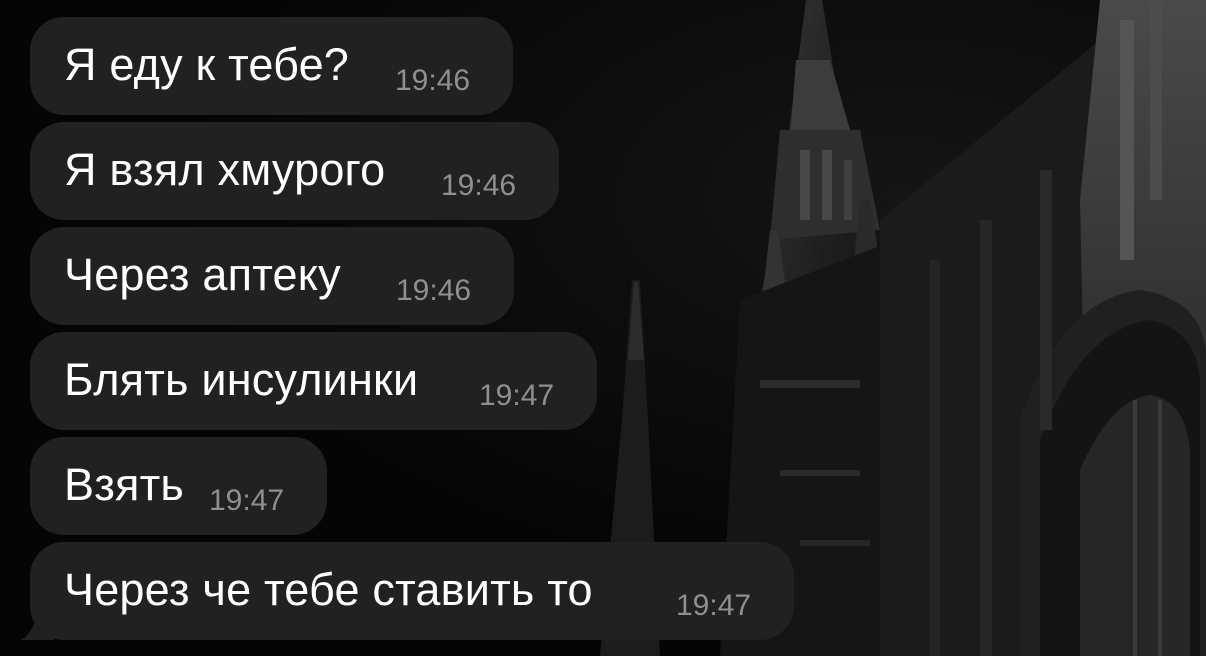 The height and width of the screenshot is (656, 1206). I want to click on message-bubble: Взять 19:47, so click(178, 486).